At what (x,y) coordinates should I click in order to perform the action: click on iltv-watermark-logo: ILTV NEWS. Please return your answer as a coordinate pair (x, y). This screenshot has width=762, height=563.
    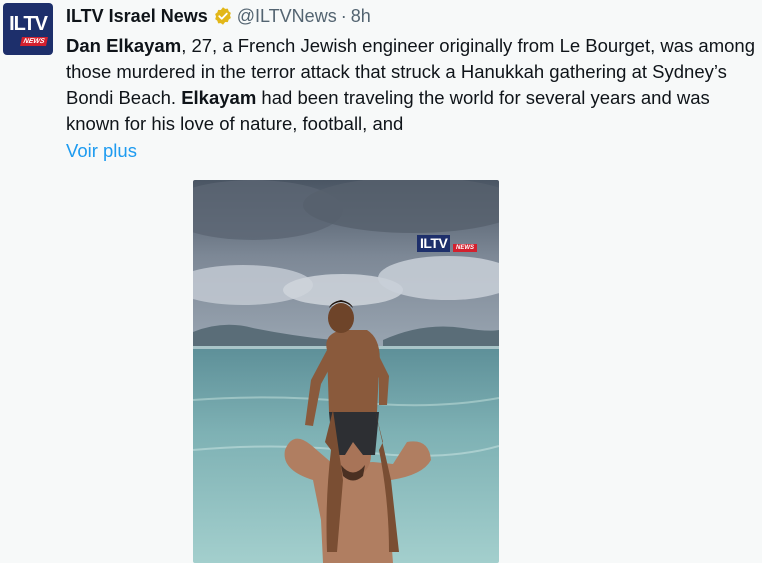
    Looking at the image, I should click on (447, 245).